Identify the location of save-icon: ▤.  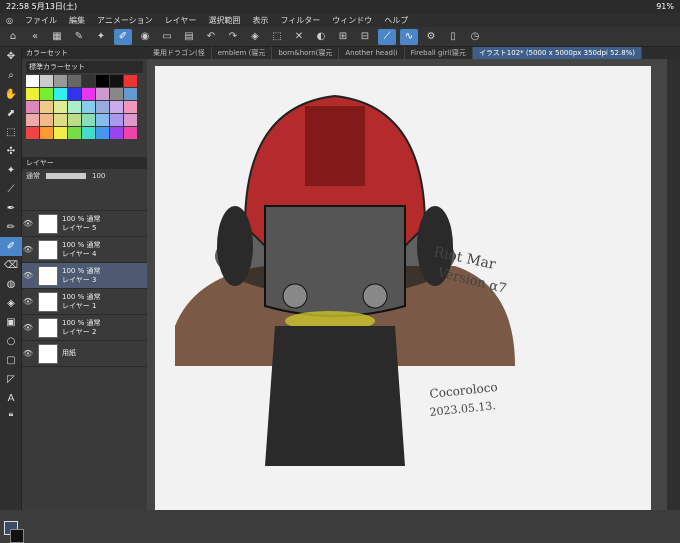
(189, 37).